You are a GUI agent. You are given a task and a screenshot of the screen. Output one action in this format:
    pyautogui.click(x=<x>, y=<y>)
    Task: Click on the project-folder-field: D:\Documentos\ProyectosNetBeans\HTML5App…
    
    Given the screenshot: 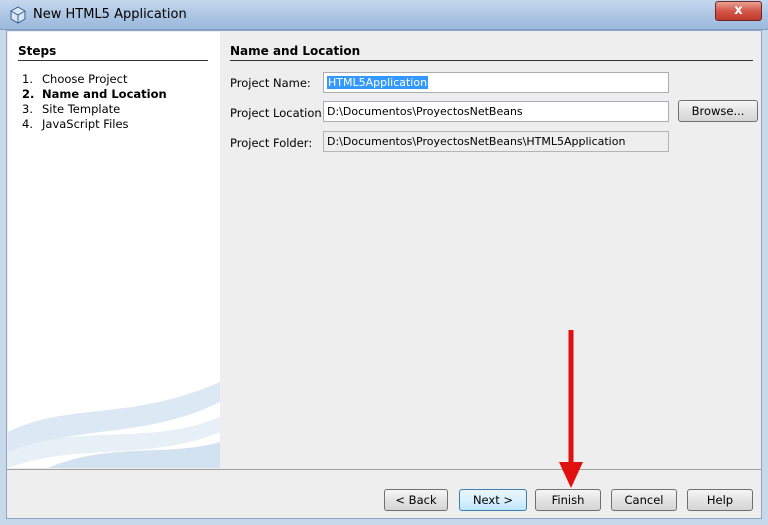 What is the action you would take?
    pyautogui.click(x=496, y=141)
    